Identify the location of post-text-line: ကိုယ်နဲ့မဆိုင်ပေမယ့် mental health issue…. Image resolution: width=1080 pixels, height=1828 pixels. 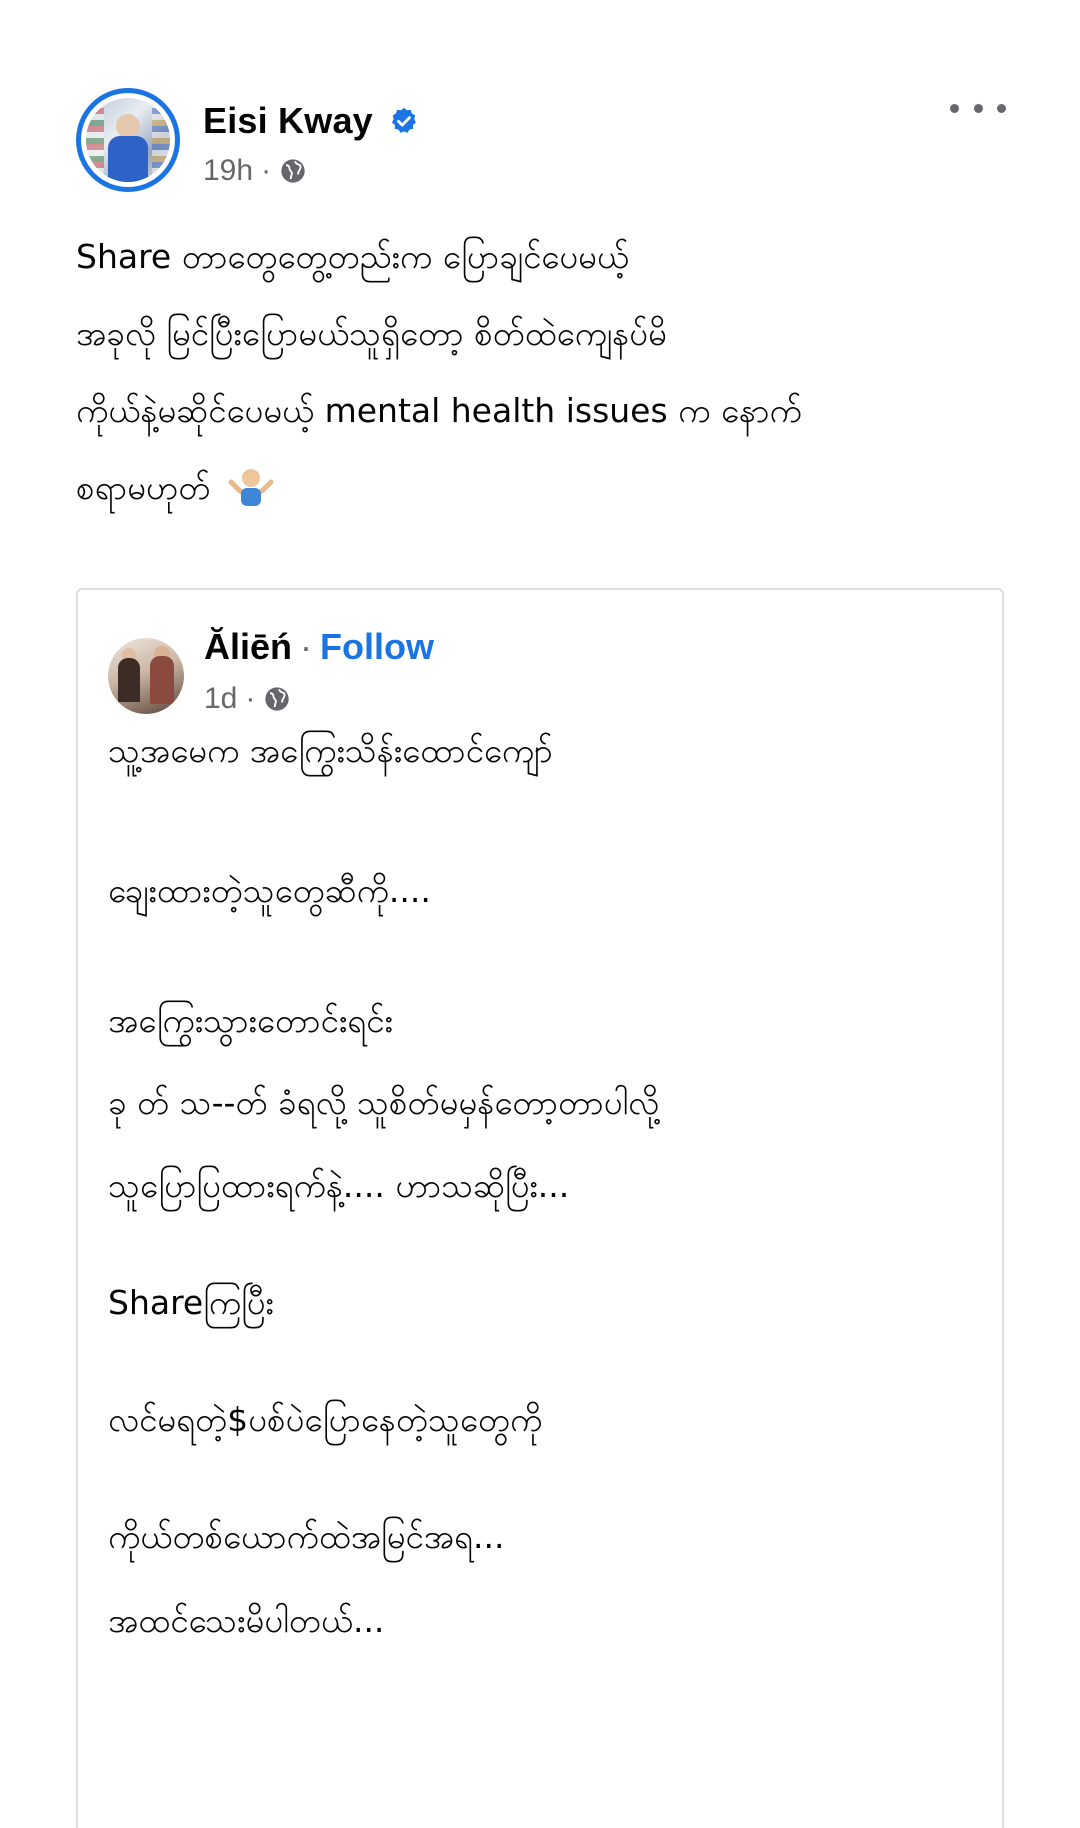
(439, 410).